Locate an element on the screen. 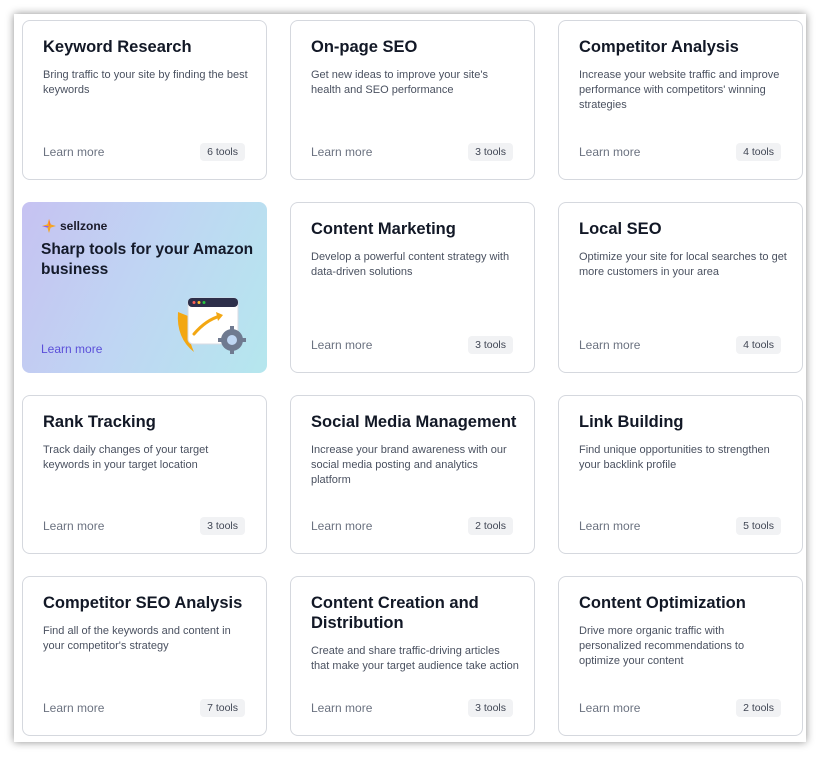 The image size is (826, 760). card-title: Content Creation and Distribution is located at coordinates (395, 613).